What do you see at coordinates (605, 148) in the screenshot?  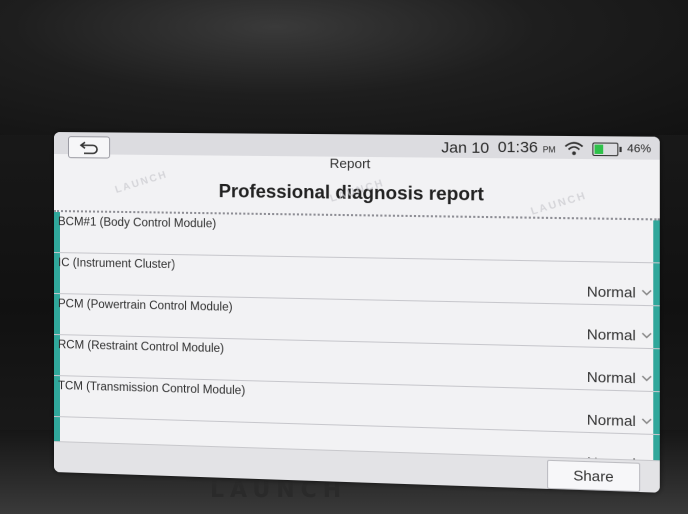 I see `battery-icon` at bounding box center [605, 148].